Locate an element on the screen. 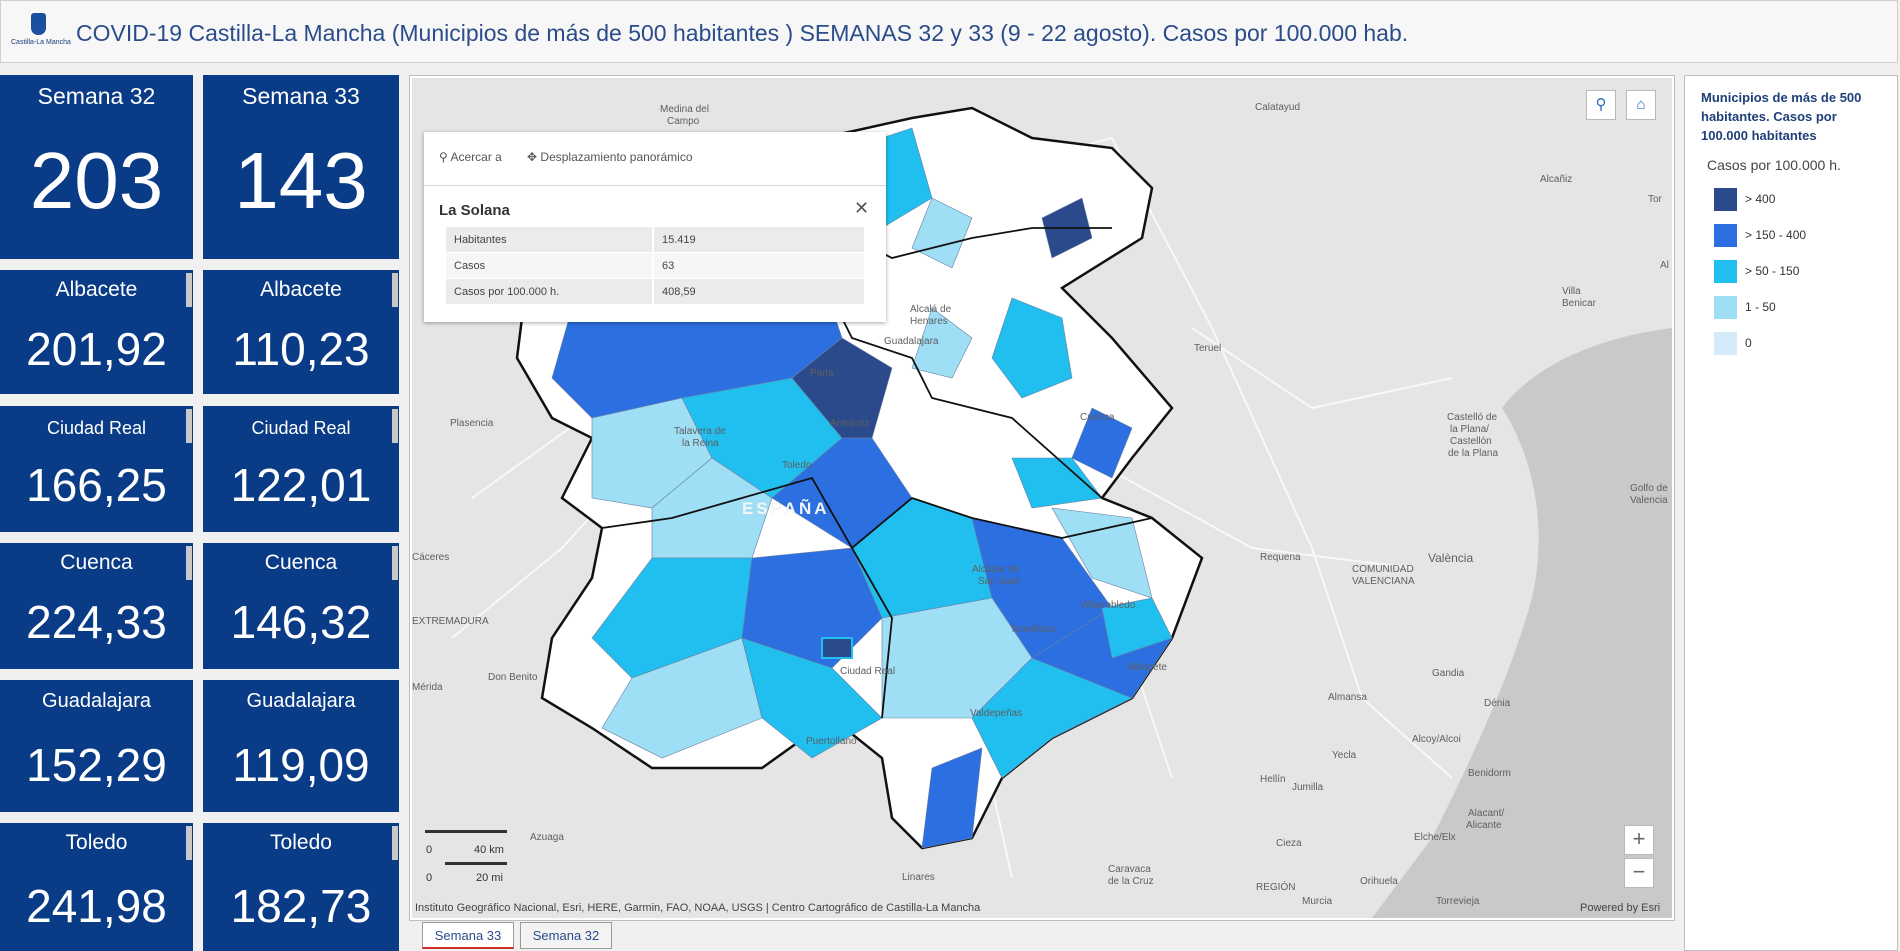 Image resolution: width=1900 pixels, height=951 pixels. indicator-card-toledo-w33: Toledo 182,73 is located at coordinates (301, 887).